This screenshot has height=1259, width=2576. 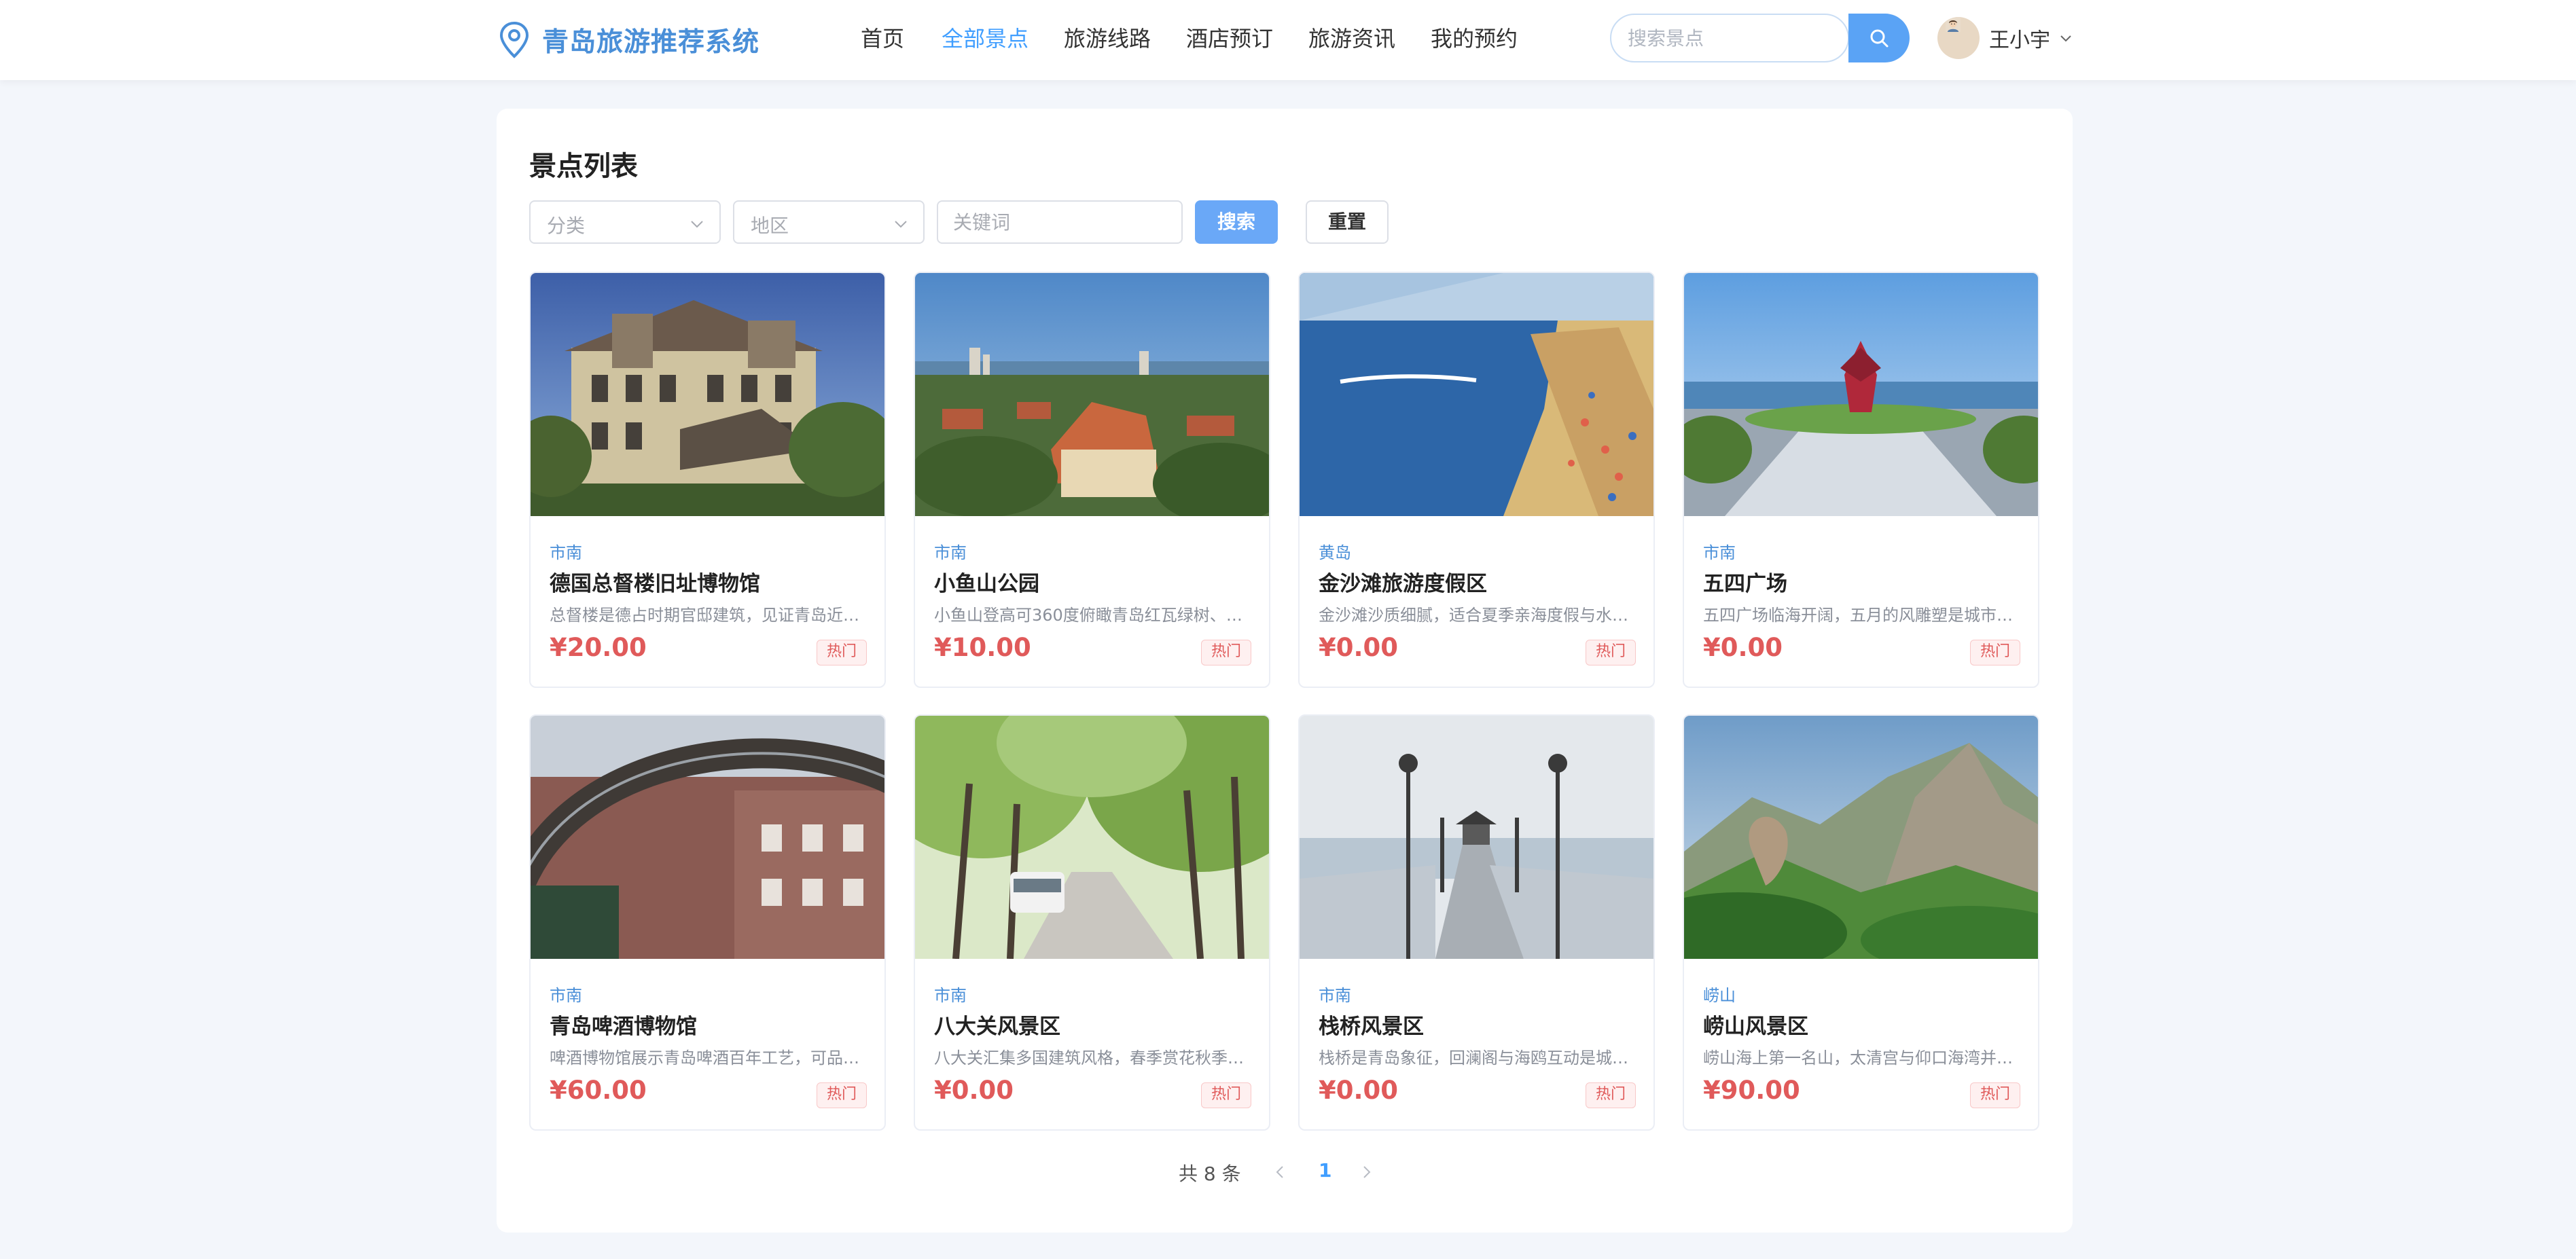 What do you see at coordinates (655, 584) in the screenshot?
I see `card-title: 德国总督楼旧址博物馆` at bounding box center [655, 584].